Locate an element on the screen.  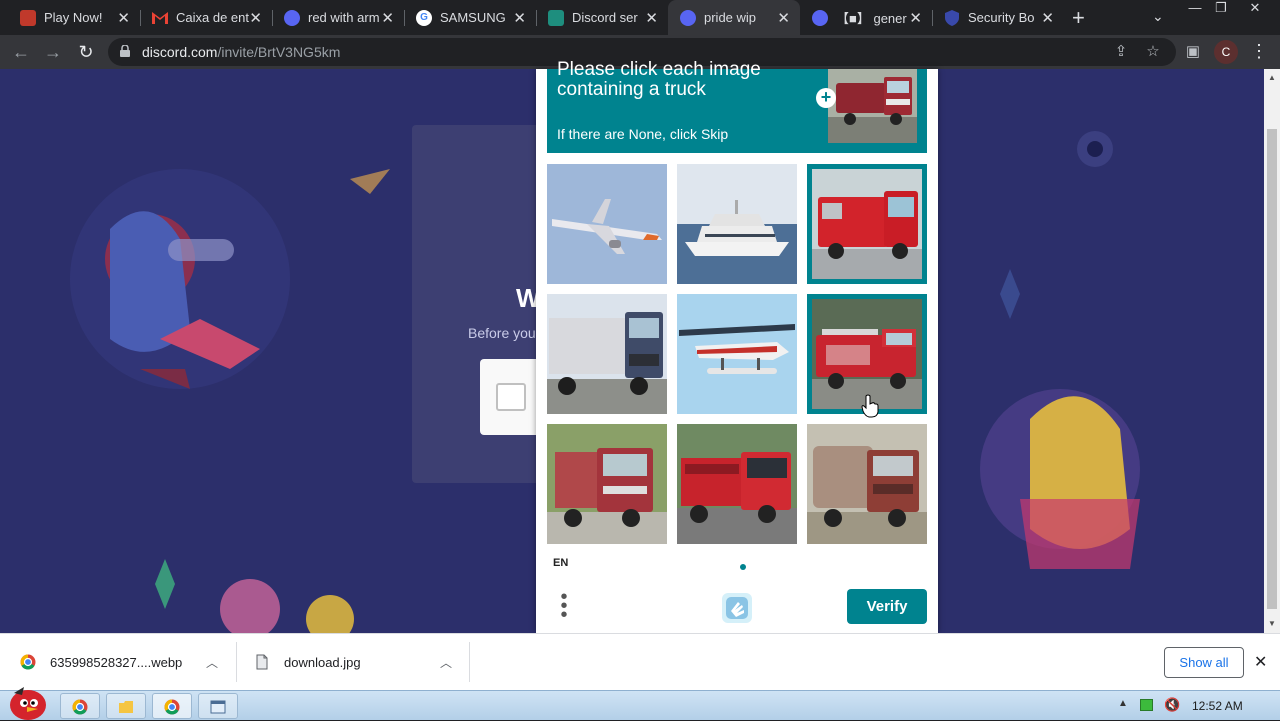
file-icon is located at coordinates (262, 662).